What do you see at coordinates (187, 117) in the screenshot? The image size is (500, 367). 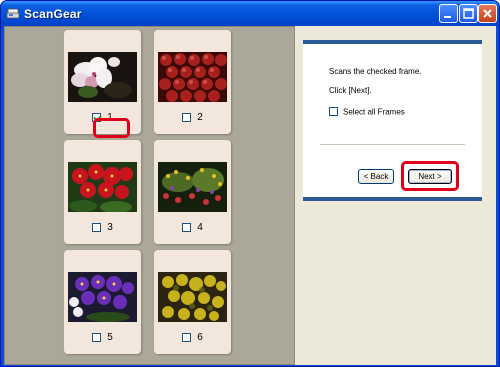 I see `frame-2-checkbox` at bounding box center [187, 117].